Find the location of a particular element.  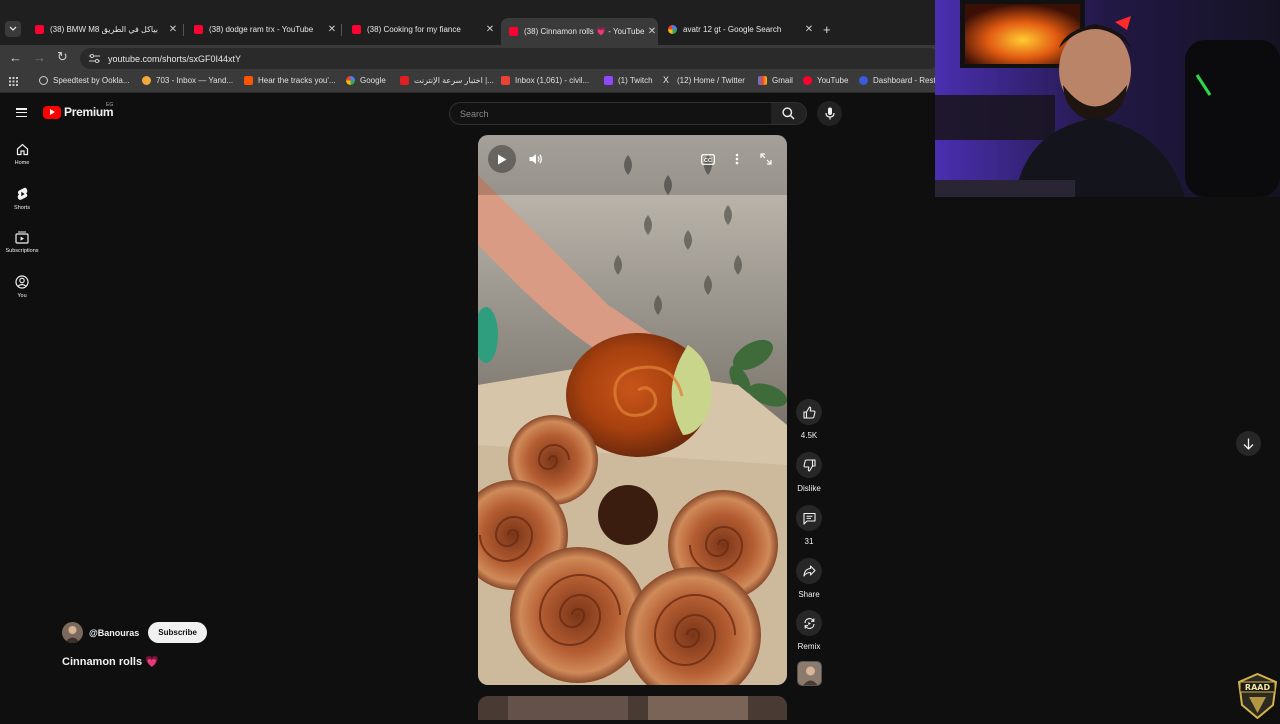

guide-item-you: You is located at coordinates (22, 287).